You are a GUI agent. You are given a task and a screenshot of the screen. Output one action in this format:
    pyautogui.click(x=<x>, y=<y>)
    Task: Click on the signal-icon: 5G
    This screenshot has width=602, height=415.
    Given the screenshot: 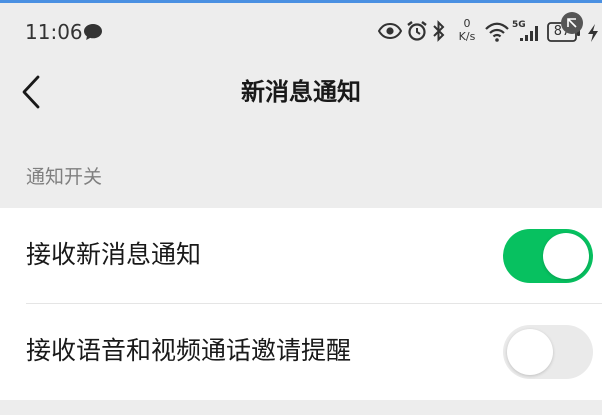 What is the action you would take?
    pyautogui.click(x=525, y=30)
    